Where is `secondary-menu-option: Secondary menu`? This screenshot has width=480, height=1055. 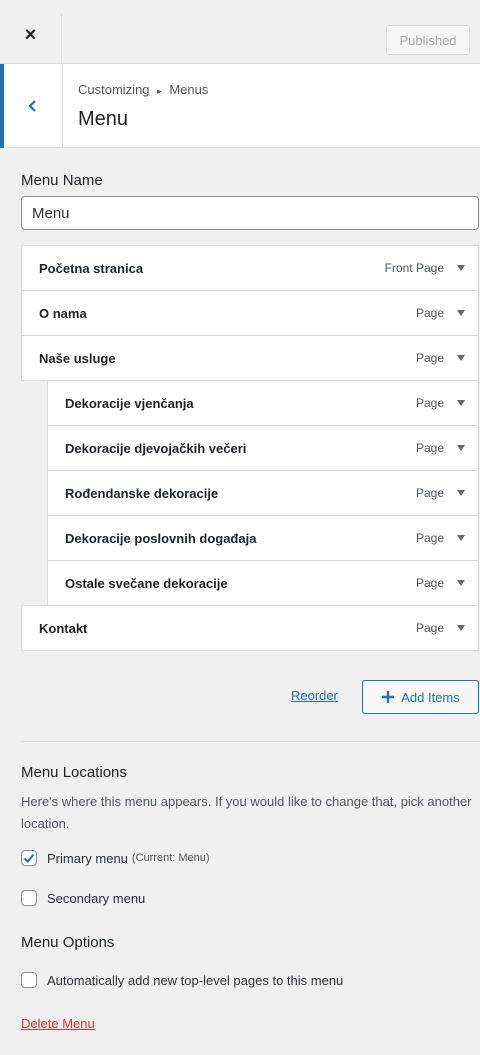
secondary-menu-option: Secondary menu is located at coordinates (83, 898).